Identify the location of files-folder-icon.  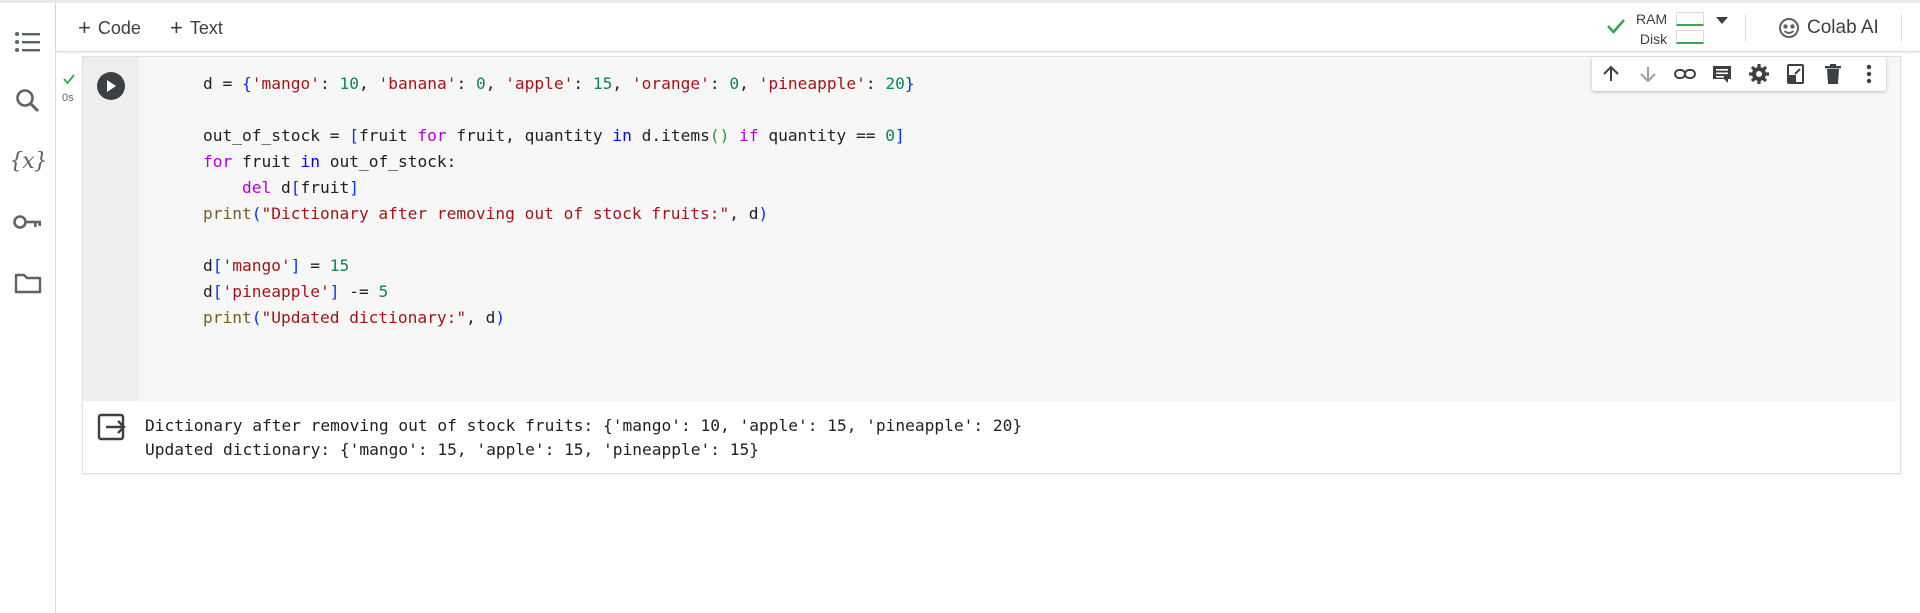
(28, 283).